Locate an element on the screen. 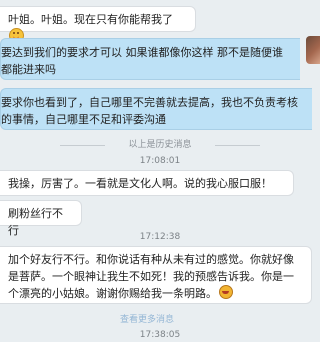 The height and width of the screenshot is (342, 320). message-text: 要达到我们的要求才可以 如果谁都像你这样 那不是随便谁都能进来吗 is located at coordinates (142, 61).